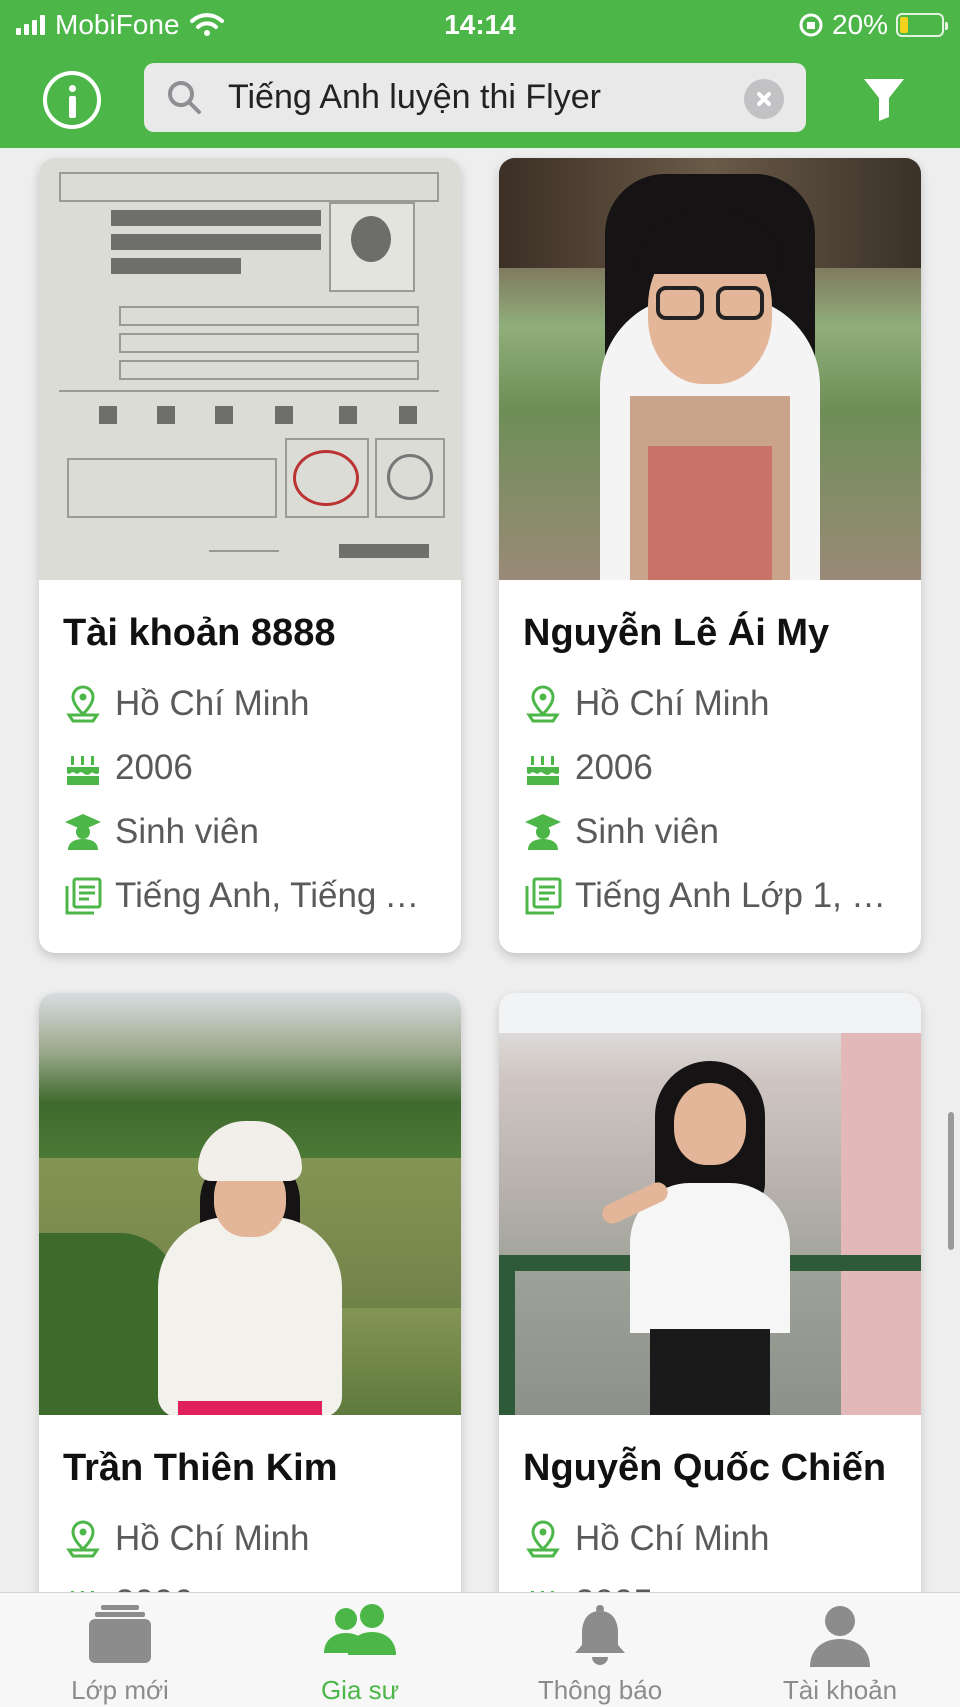 The width and height of the screenshot is (960, 1707). Describe the element at coordinates (184, 97) in the screenshot. I see `search-icon` at that location.